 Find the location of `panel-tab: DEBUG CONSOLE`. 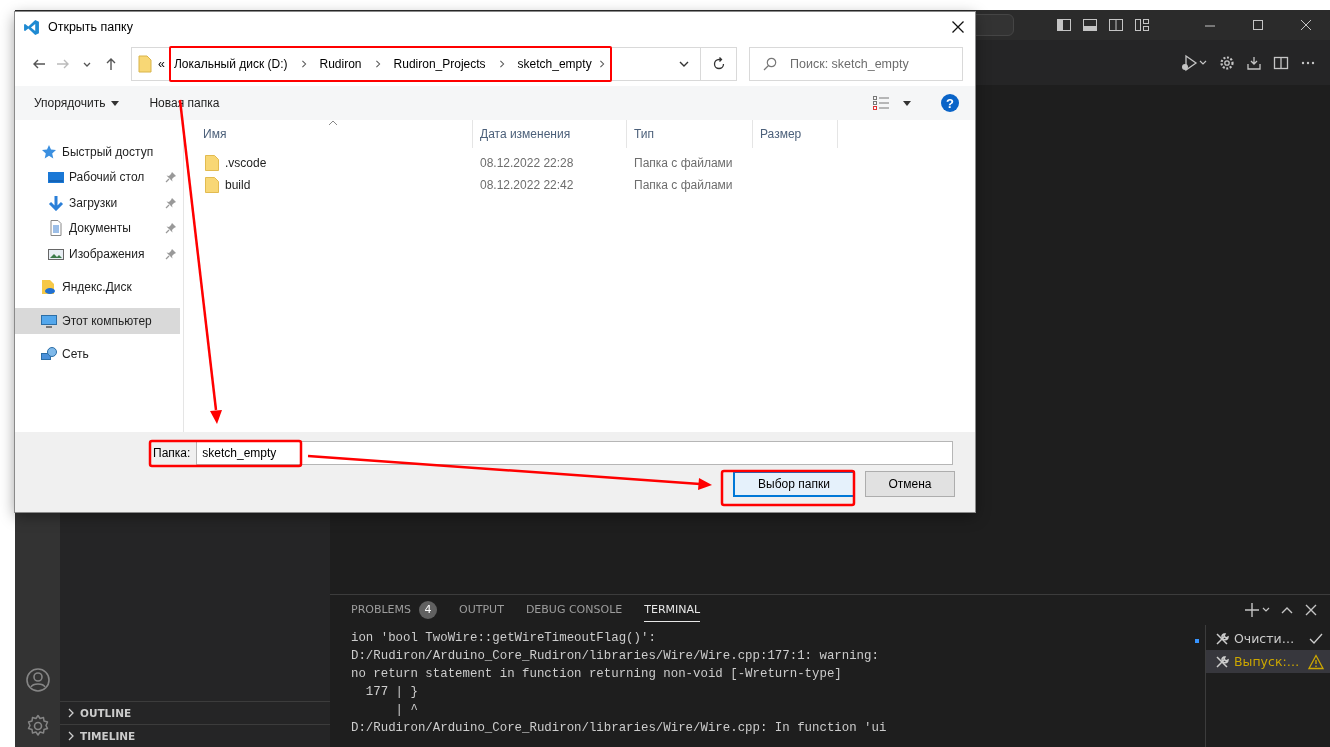

panel-tab: DEBUG CONSOLE is located at coordinates (574, 610).